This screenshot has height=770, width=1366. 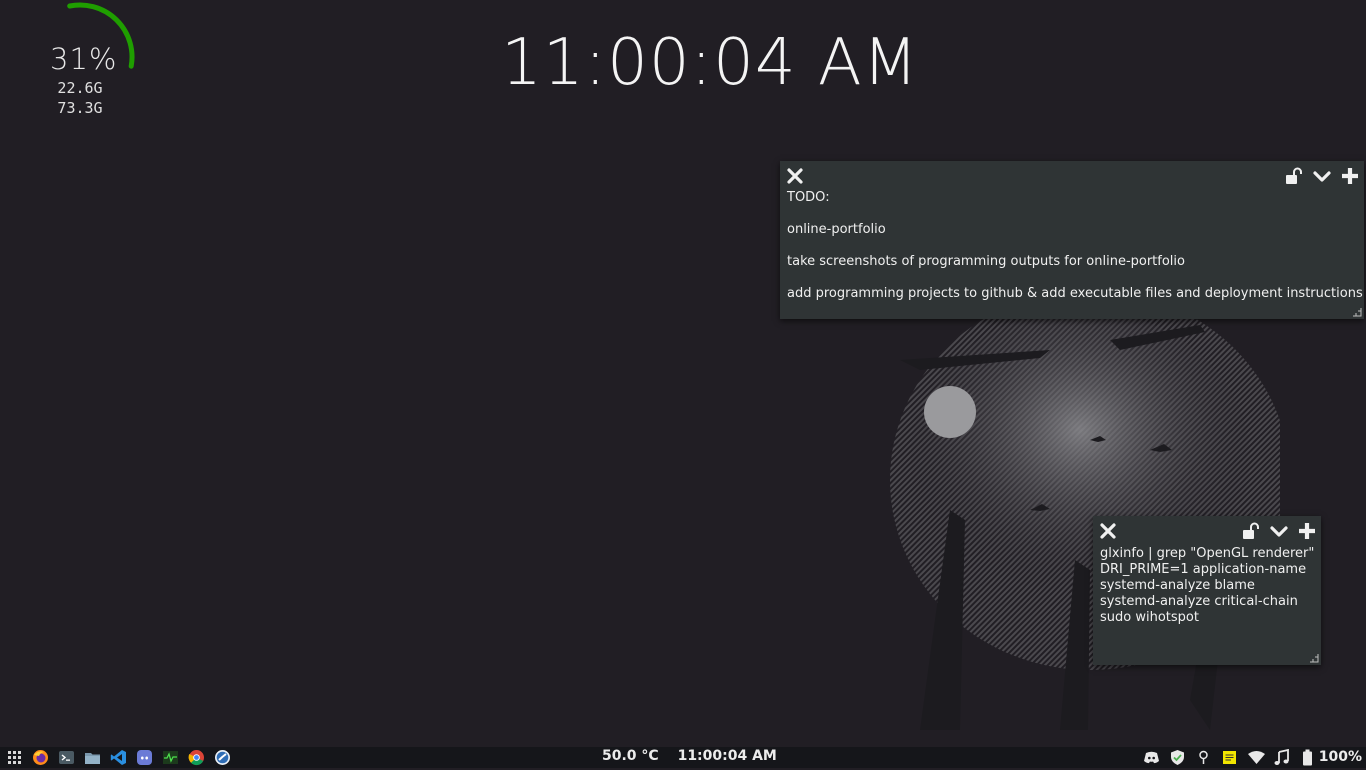 I want to click on discord-icon, so click(x=144, y=757).